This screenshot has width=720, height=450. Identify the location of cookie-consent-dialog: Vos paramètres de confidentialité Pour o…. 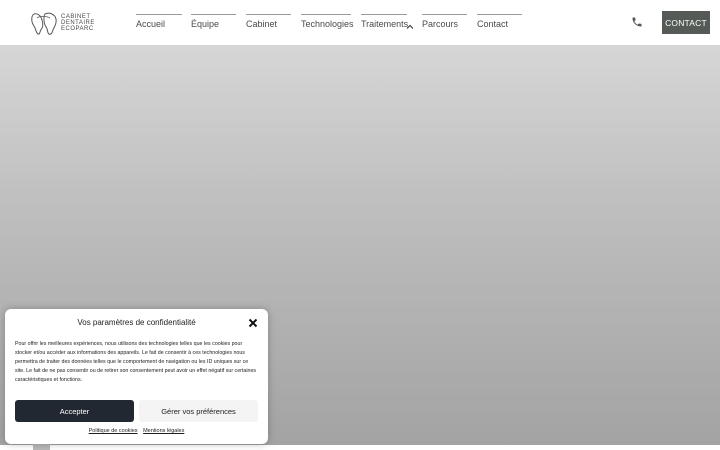
(136, 376).